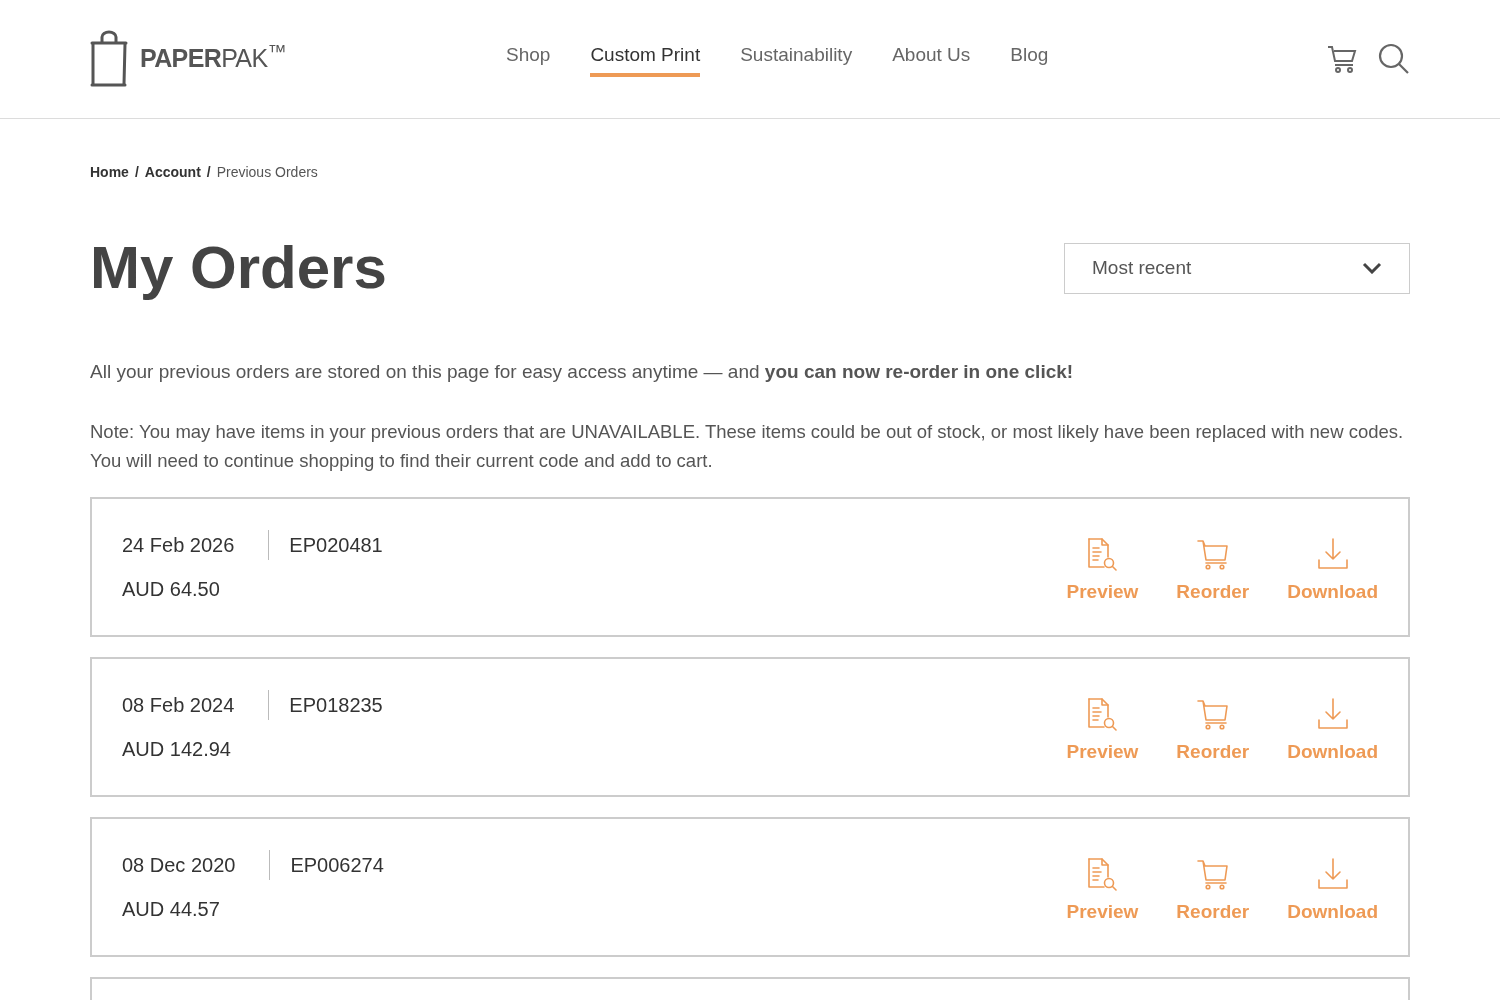  I want to click on bag-logo-icon, so click(109, 59).